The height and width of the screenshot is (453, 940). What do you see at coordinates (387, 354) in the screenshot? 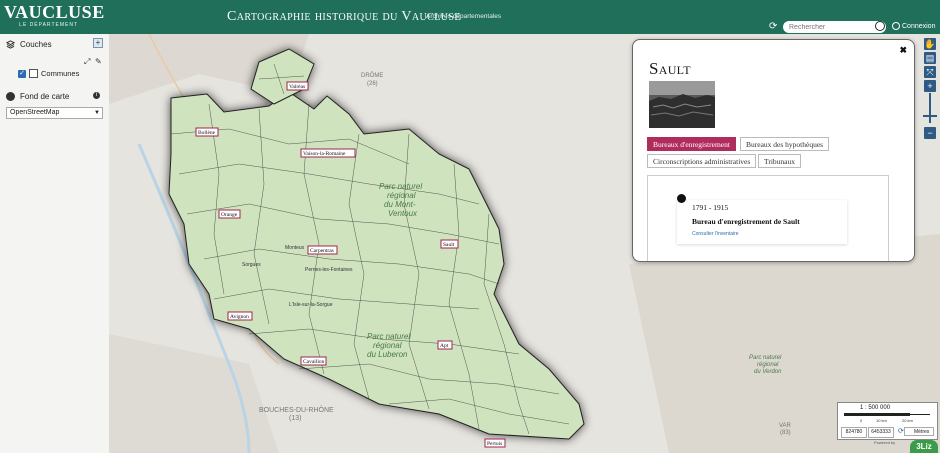
I see `bg-label: du Luberon` at bounding box center [387, 354].